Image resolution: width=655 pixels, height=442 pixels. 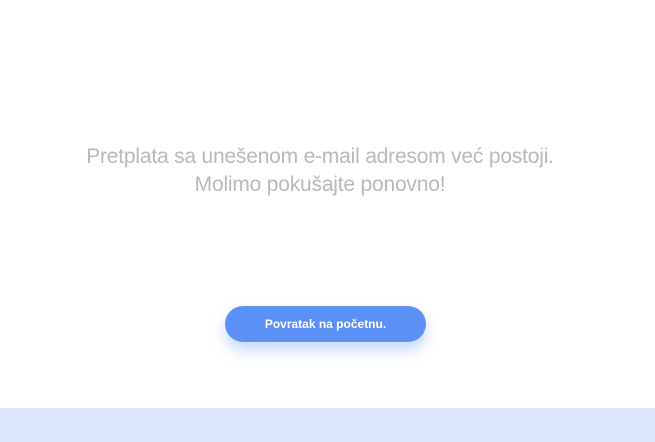 What do you see at coordinates (327, 425) in the screenshot?
I see `footer-band` at bounding box center [327, 425].